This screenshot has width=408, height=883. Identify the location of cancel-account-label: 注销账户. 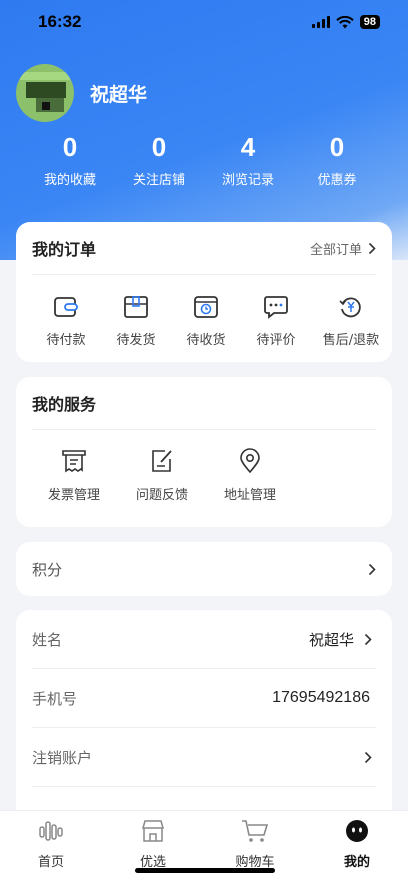
(62, 757).